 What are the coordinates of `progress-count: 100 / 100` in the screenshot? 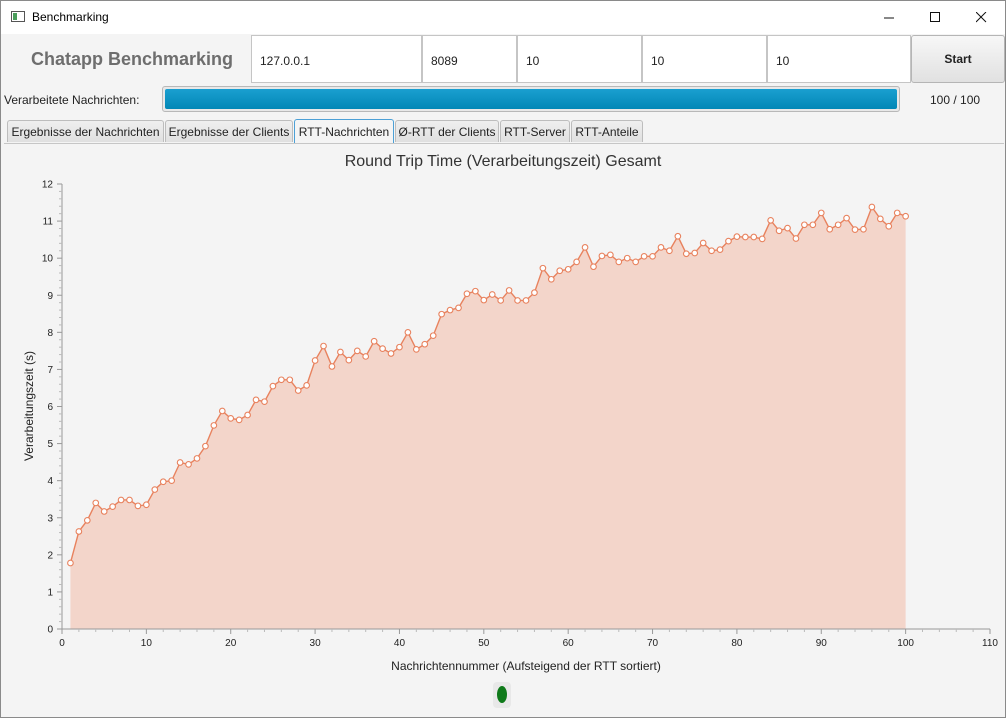 It's located at (955, 100).